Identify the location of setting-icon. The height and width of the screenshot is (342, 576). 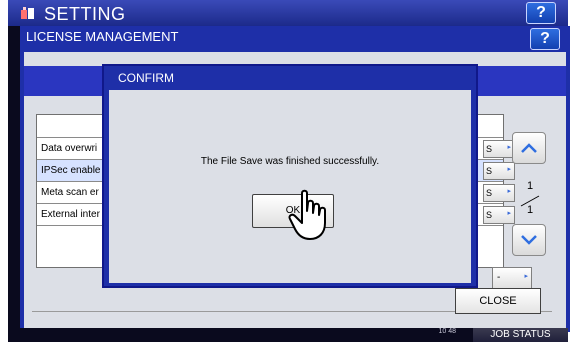
(27, 13).